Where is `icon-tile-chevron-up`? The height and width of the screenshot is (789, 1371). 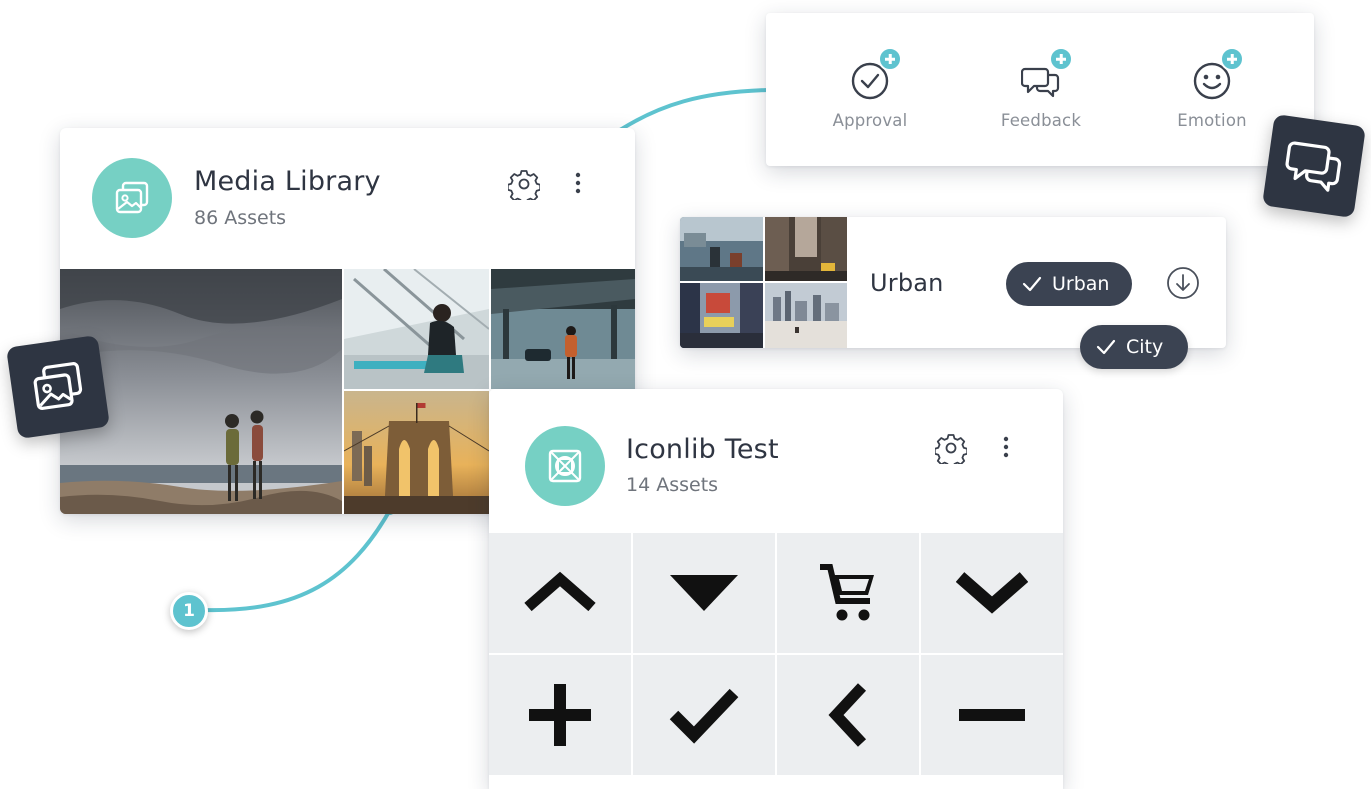 icon-tile-chevron-up is located at coordinates (560, 593).